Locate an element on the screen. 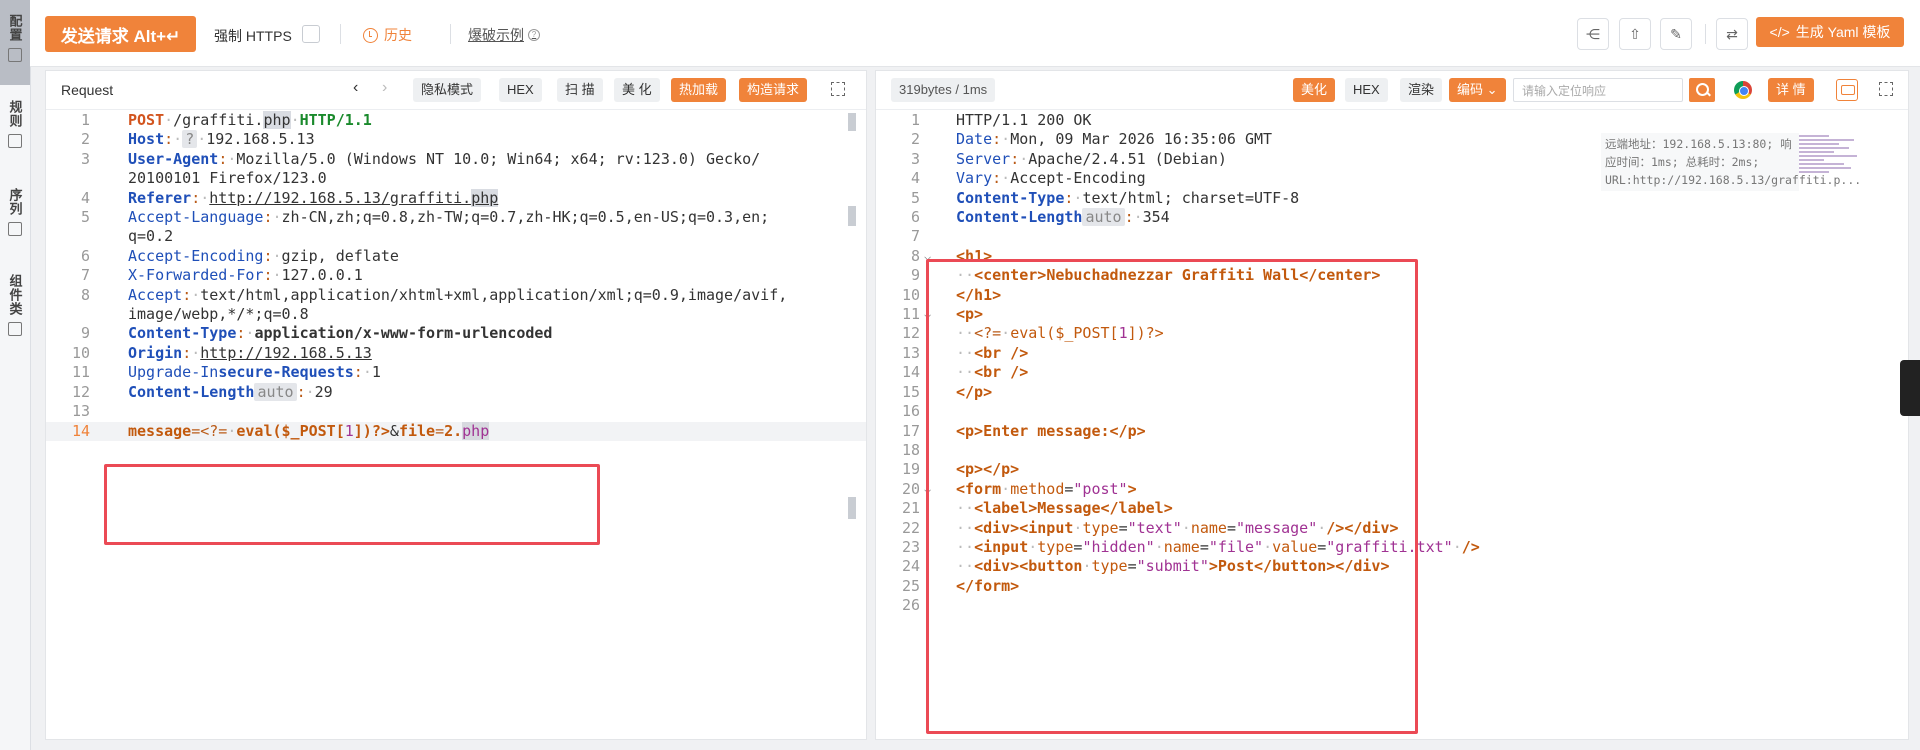  beautify-button: 美 化 is located at coordinates (637, 90).